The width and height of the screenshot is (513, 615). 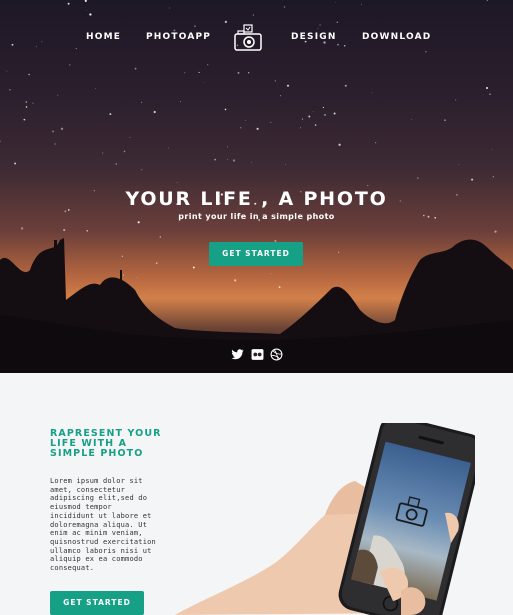 What do you see at coordinates (97, 453) in the screenshot?
I see `feature-title-line: SIMPLE PHOTO` at bounding box center [97, 453].